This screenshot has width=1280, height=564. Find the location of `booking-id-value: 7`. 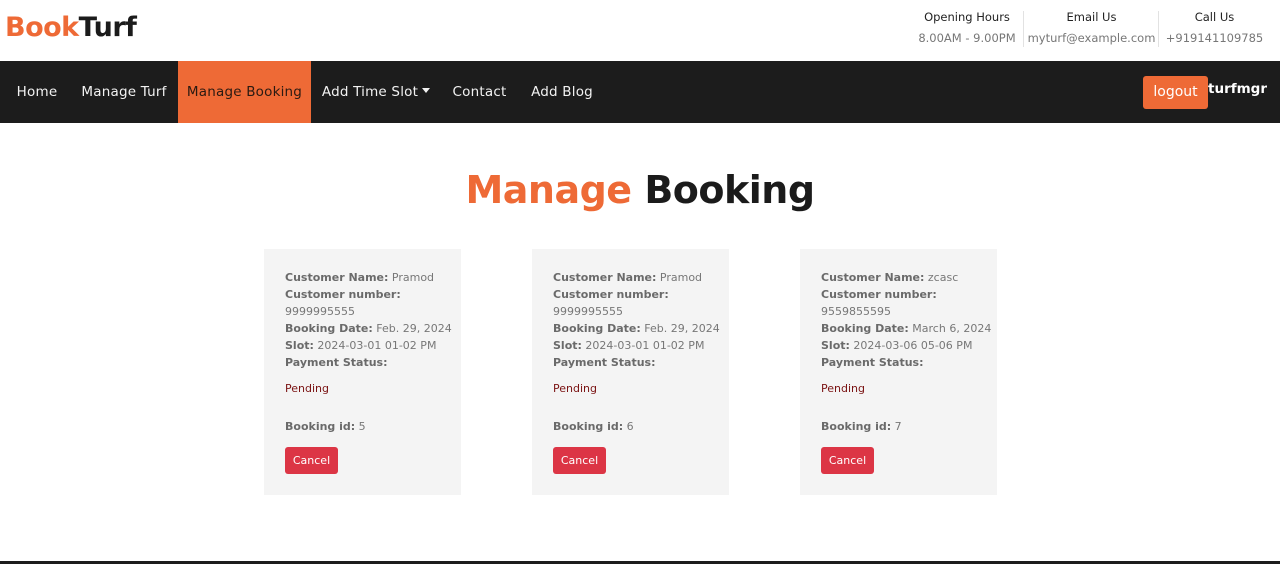

booking-id-value: 7 is located at coordinates (898, 426).